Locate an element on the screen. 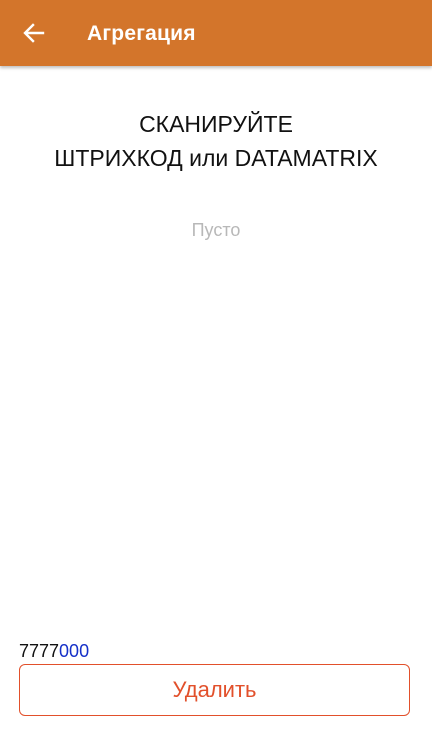  scan-prompt-line-1: СКАНИРУЙТЕ is located at coordinates (216, 124).